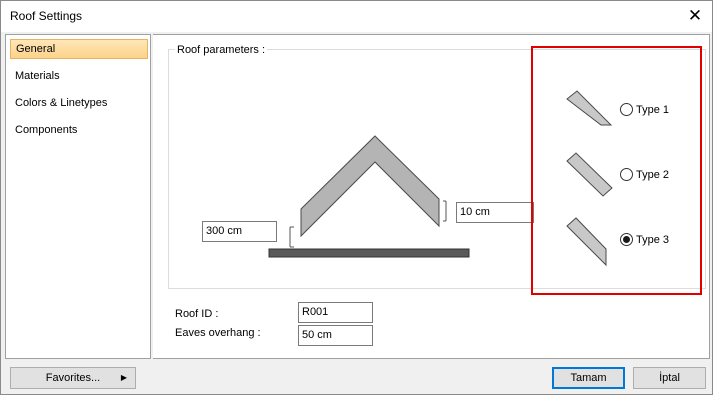  Describe the element at coordinates (356, 16) in the screenshot. I see `title-bar: Roof Settings ✕` at that location.